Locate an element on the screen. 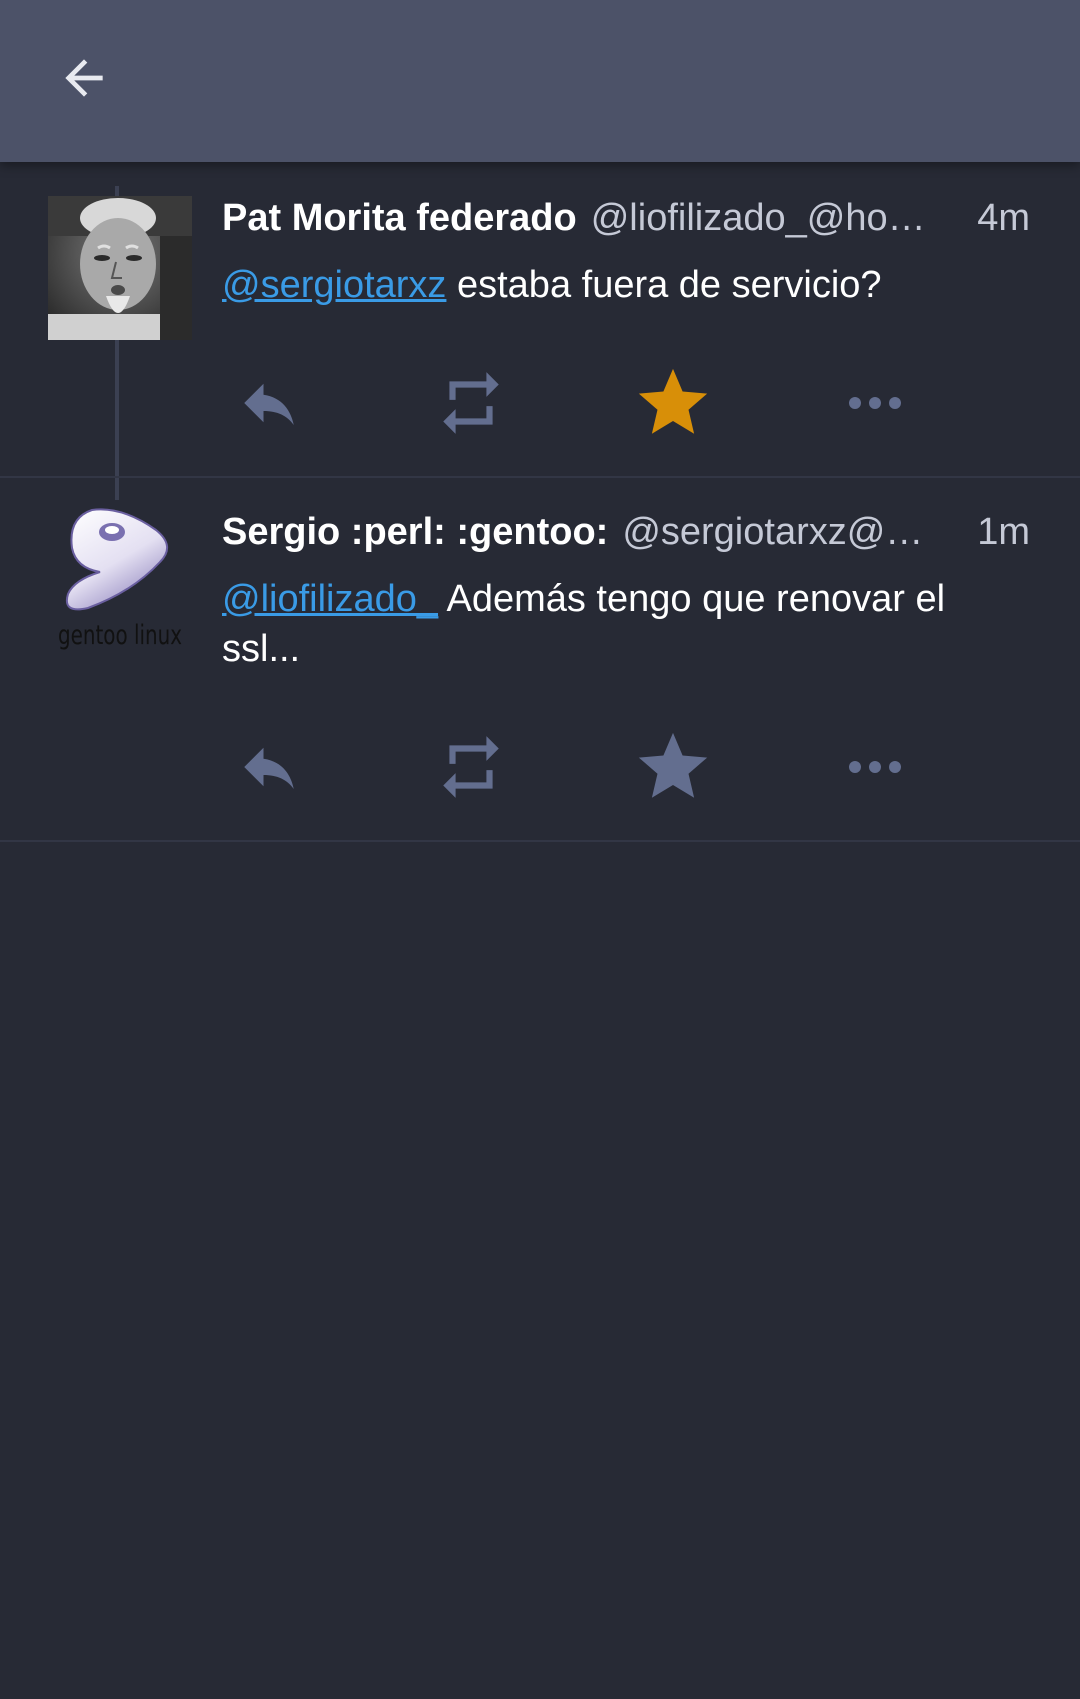 Image resolution: width=1080 pixels, height=1699 pixels. display-name: Pat Morita federado is located at coordinates (399, 218).